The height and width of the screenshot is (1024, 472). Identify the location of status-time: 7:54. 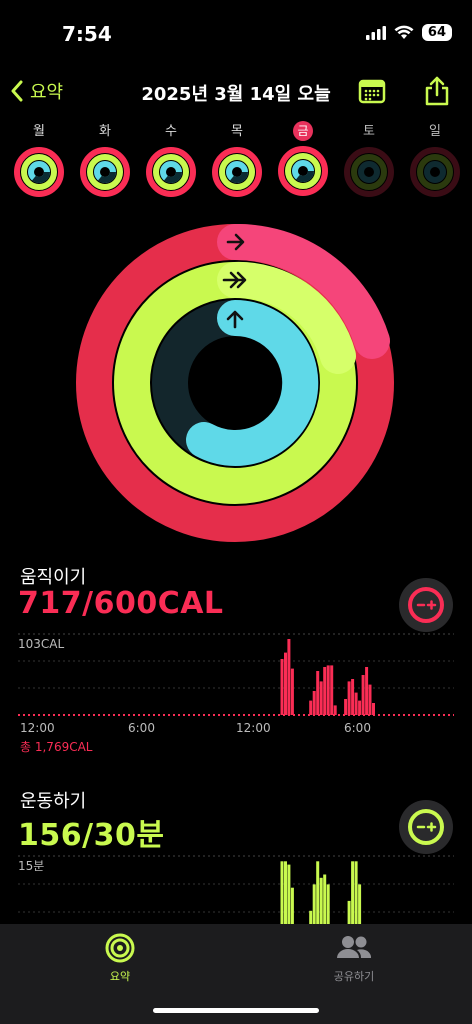
(87, 34).